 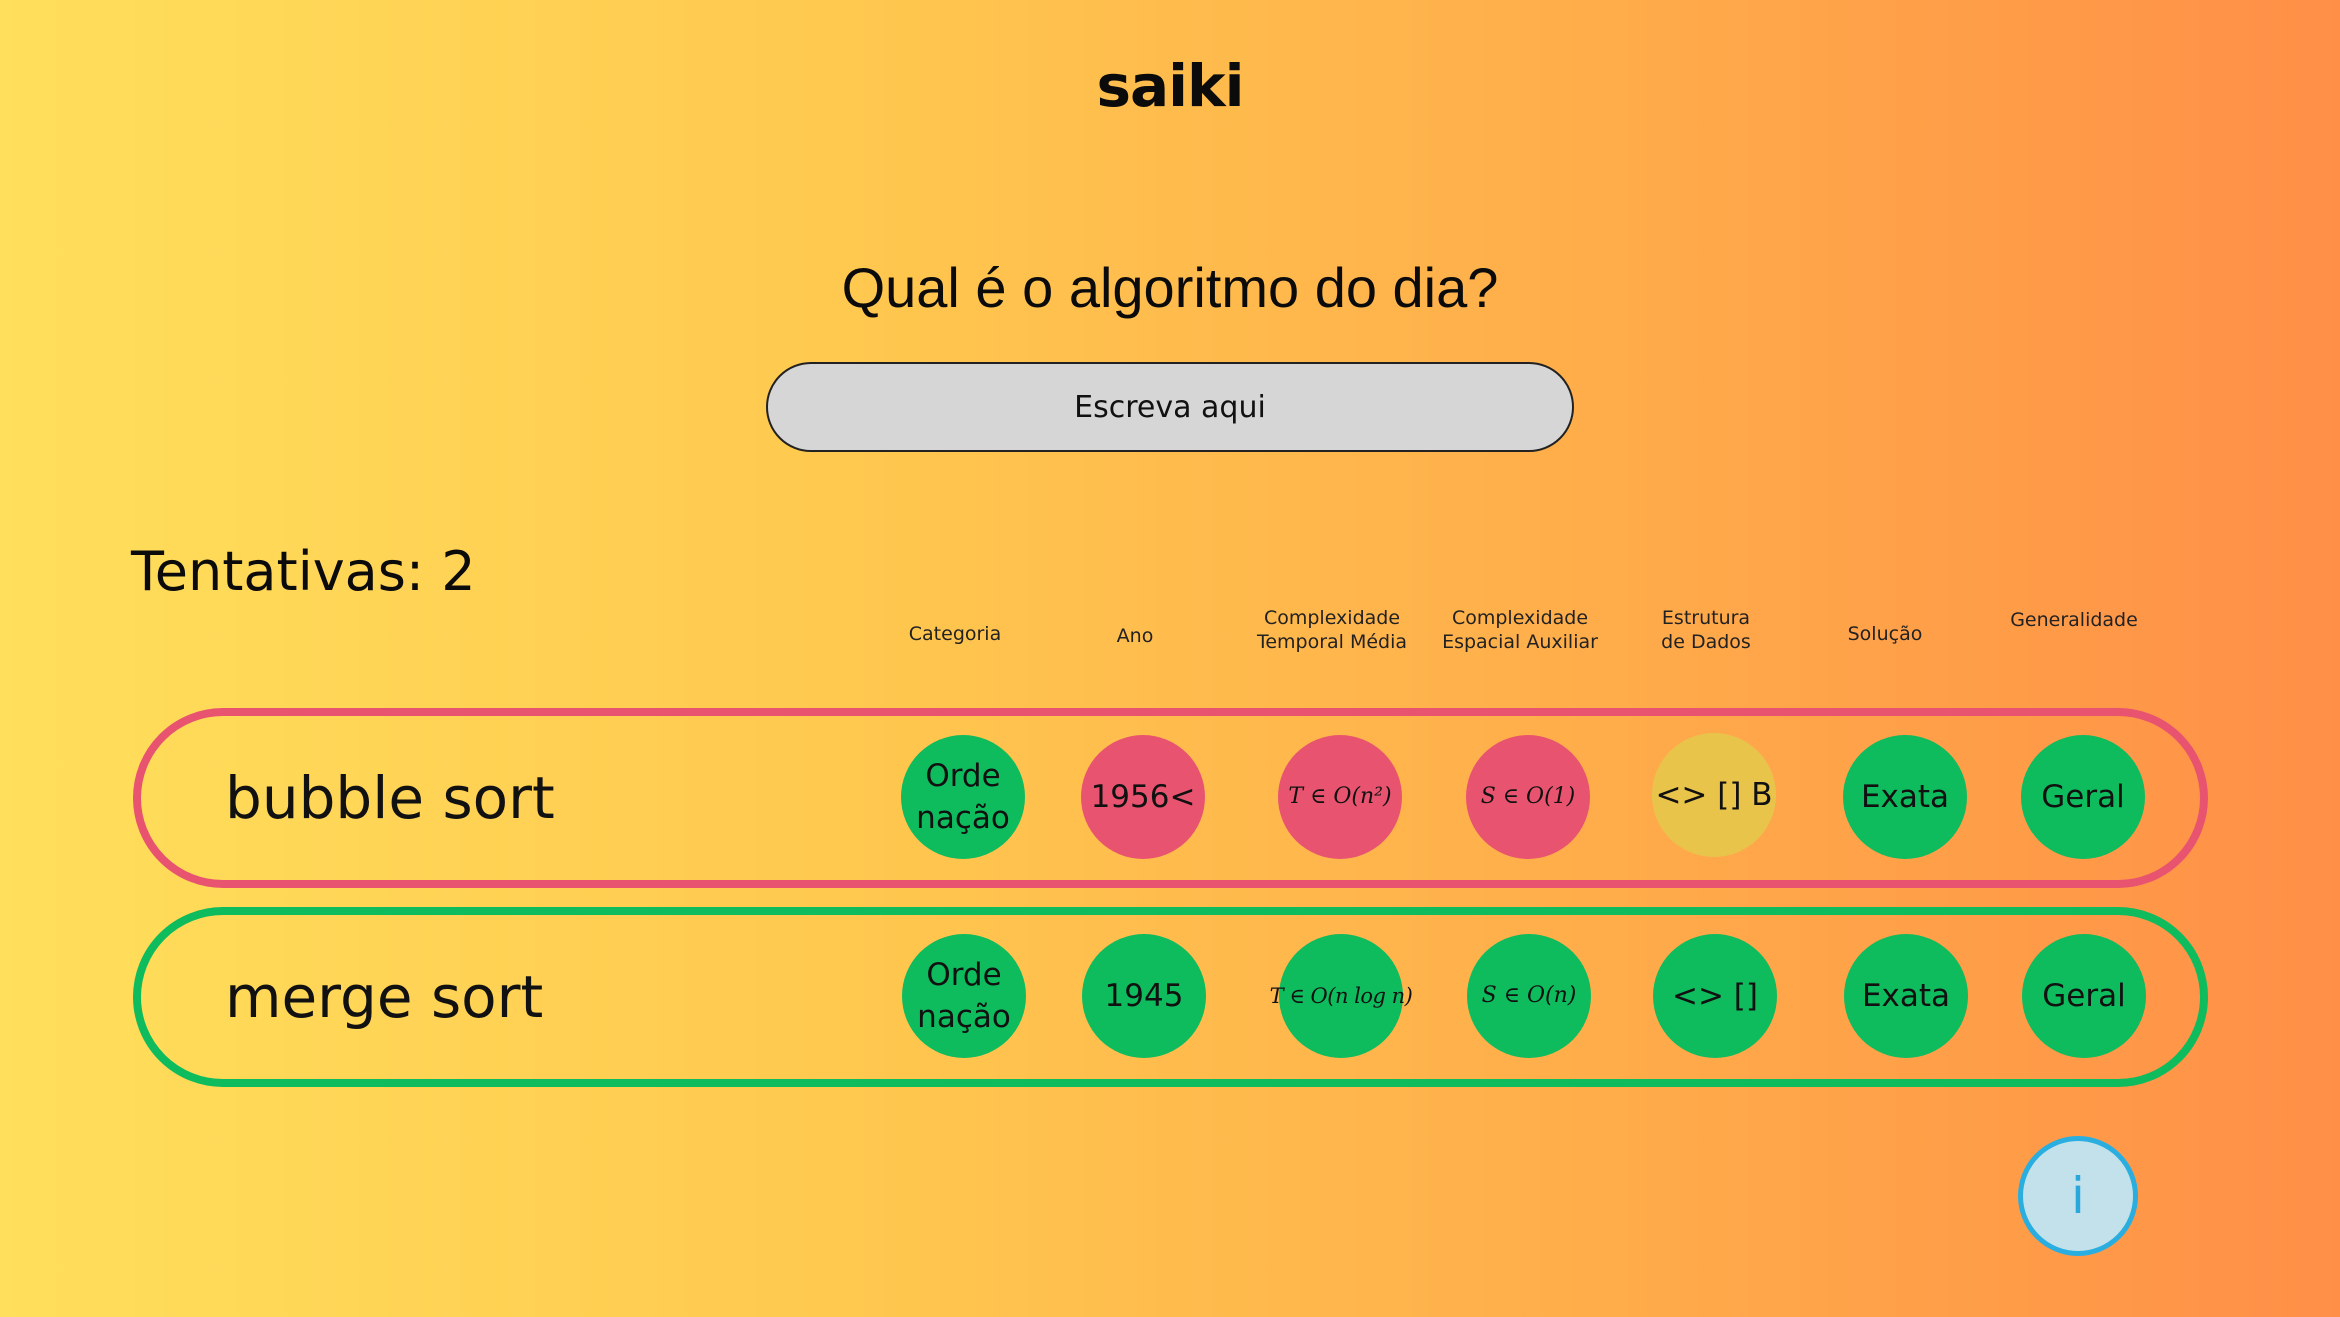 What do you see at coordinates (1341, 996) in the screenshot?
I see `cell-complexidade-temporal: T ∈ O(n log n)` at bounding box center [1341, 996].